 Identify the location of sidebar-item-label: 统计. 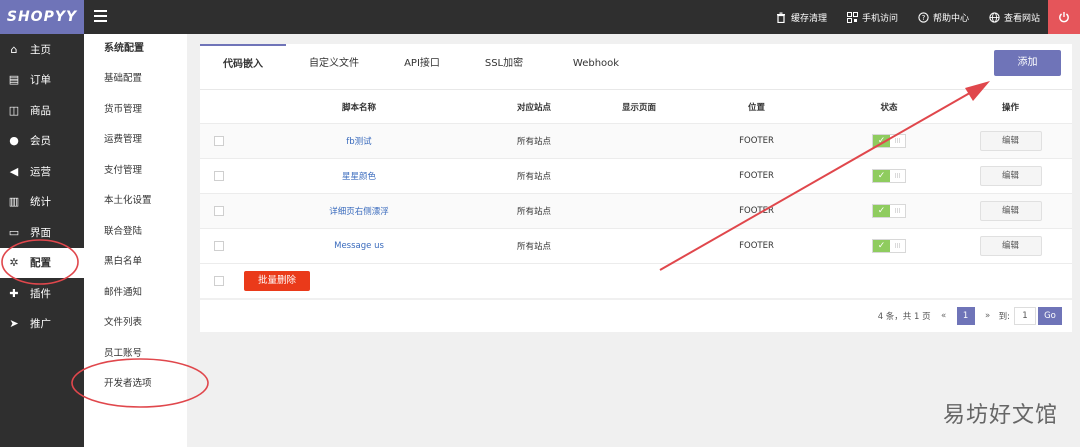
(40, 202).